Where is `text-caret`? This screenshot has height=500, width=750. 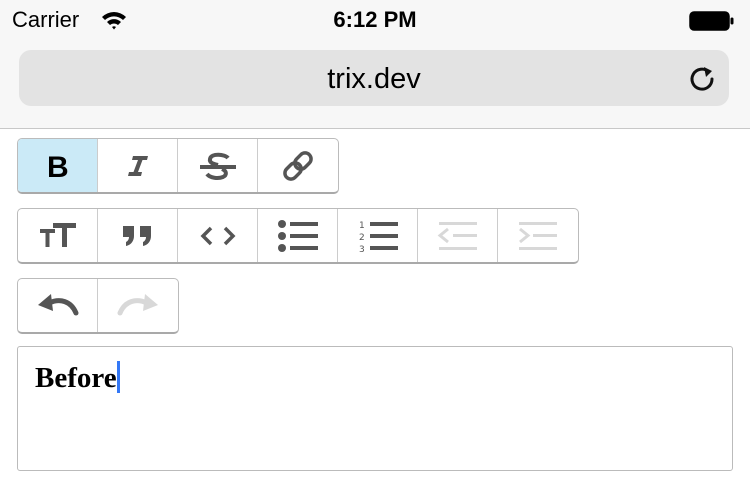
text-caret is located at coordinates (118, 377).